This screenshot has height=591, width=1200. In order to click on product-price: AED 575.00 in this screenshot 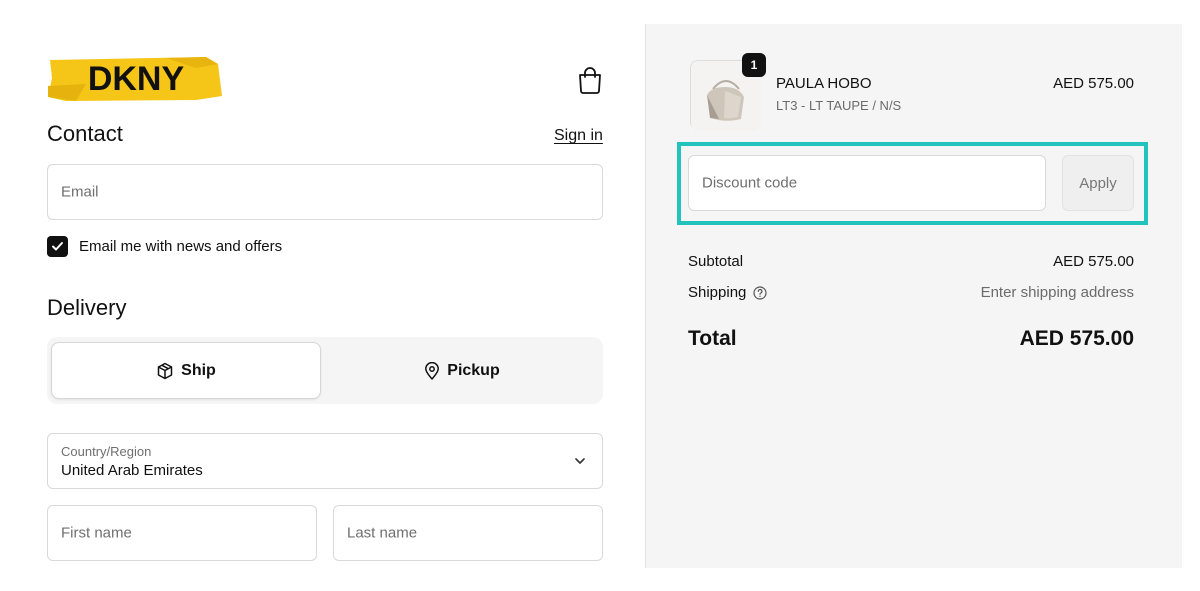, I will do `click(1093, 83)`.